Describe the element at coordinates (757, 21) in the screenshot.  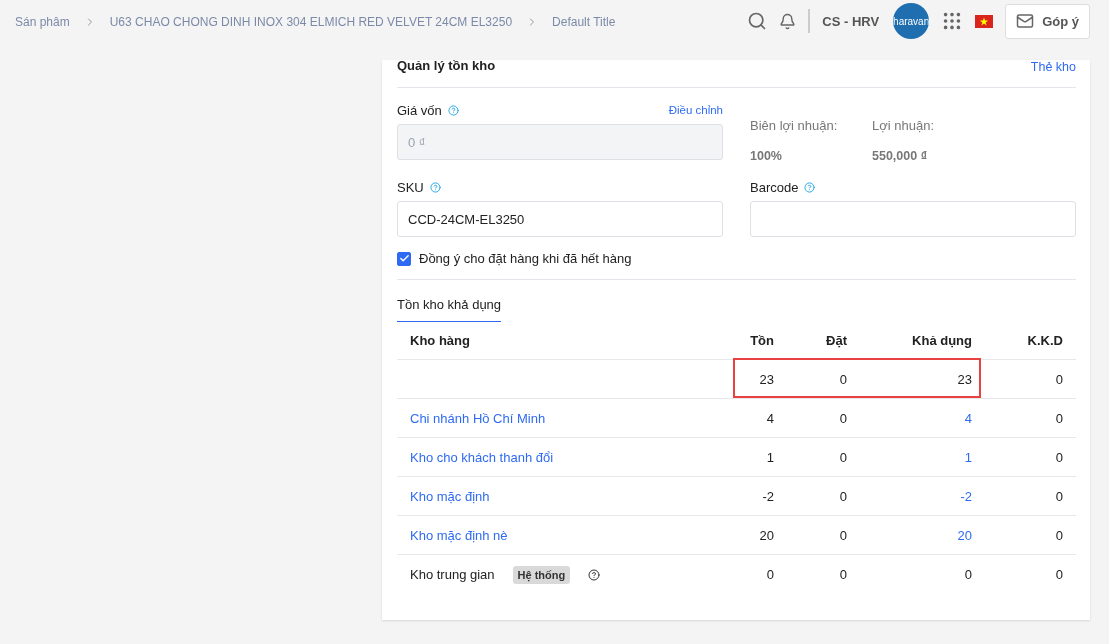
I see `search-icon` at that location.